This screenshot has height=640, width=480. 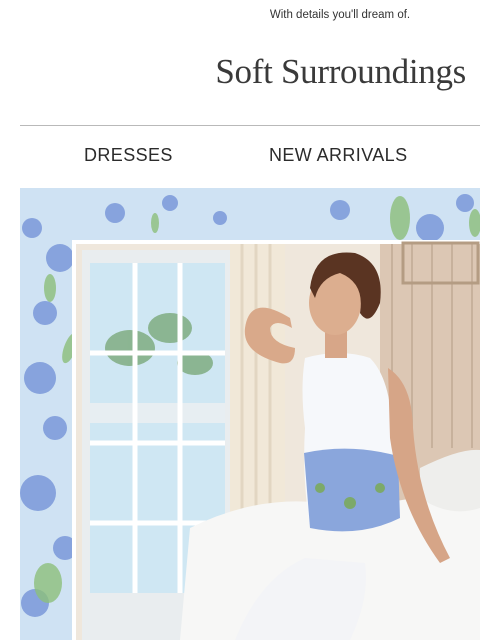 What do you see at coordinates (338, 155) in the screenshot?
I see `nav-item-new-arrivals: NEW ARRIVALS` at bounding box center [338, 155].